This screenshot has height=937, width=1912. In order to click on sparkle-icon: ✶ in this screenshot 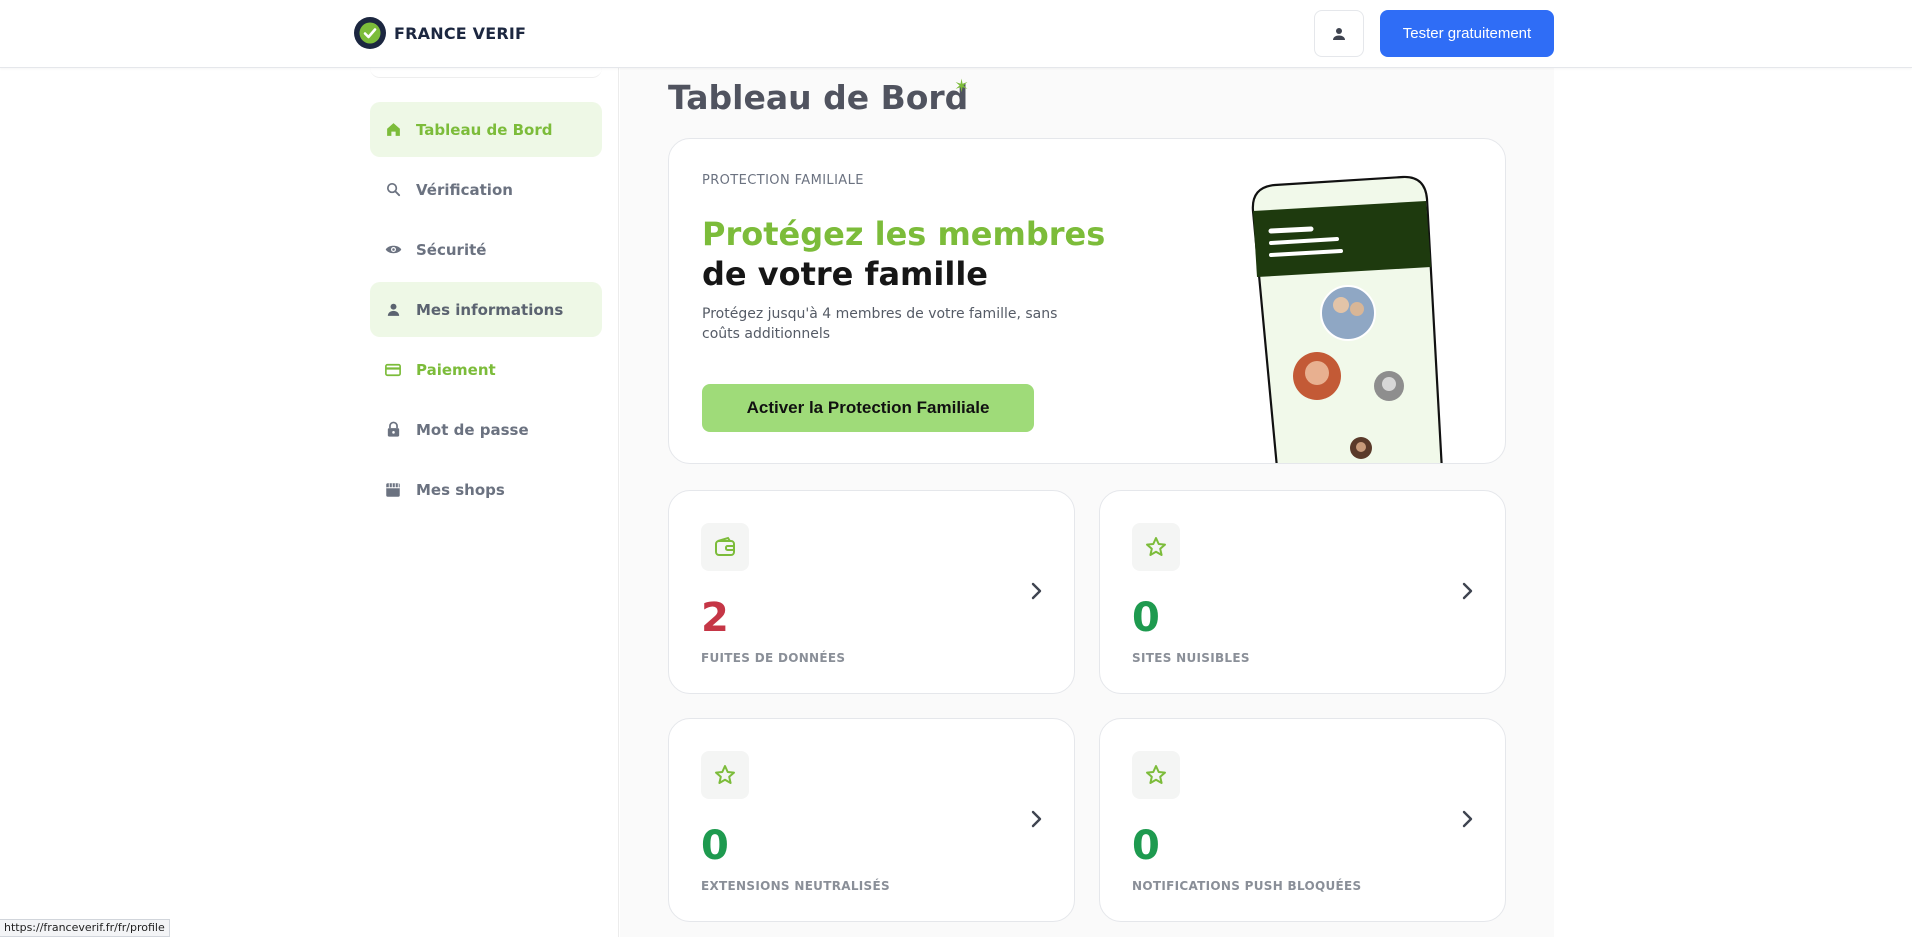, I will do `click(962, 86)`.